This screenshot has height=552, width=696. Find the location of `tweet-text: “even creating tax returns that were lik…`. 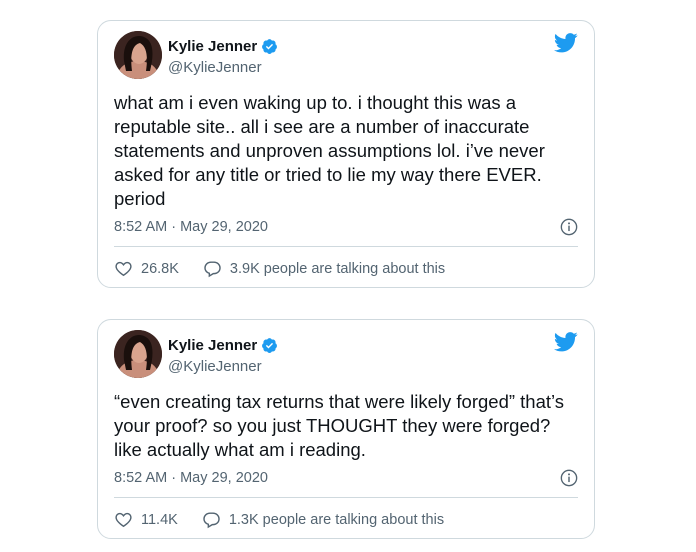

tweet-text: “even creating tax returns that were lik… is located at coordinates (339, 425).